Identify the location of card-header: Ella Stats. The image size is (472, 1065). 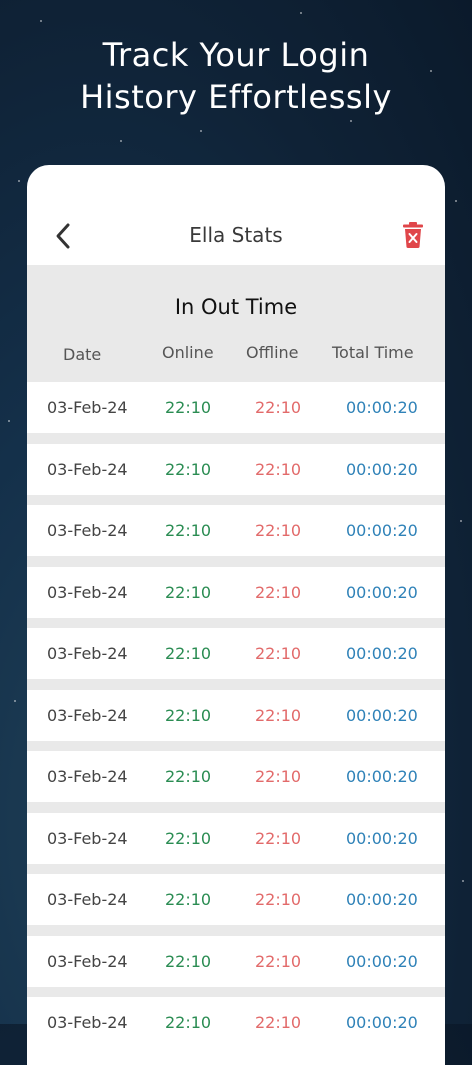
(236, 215).